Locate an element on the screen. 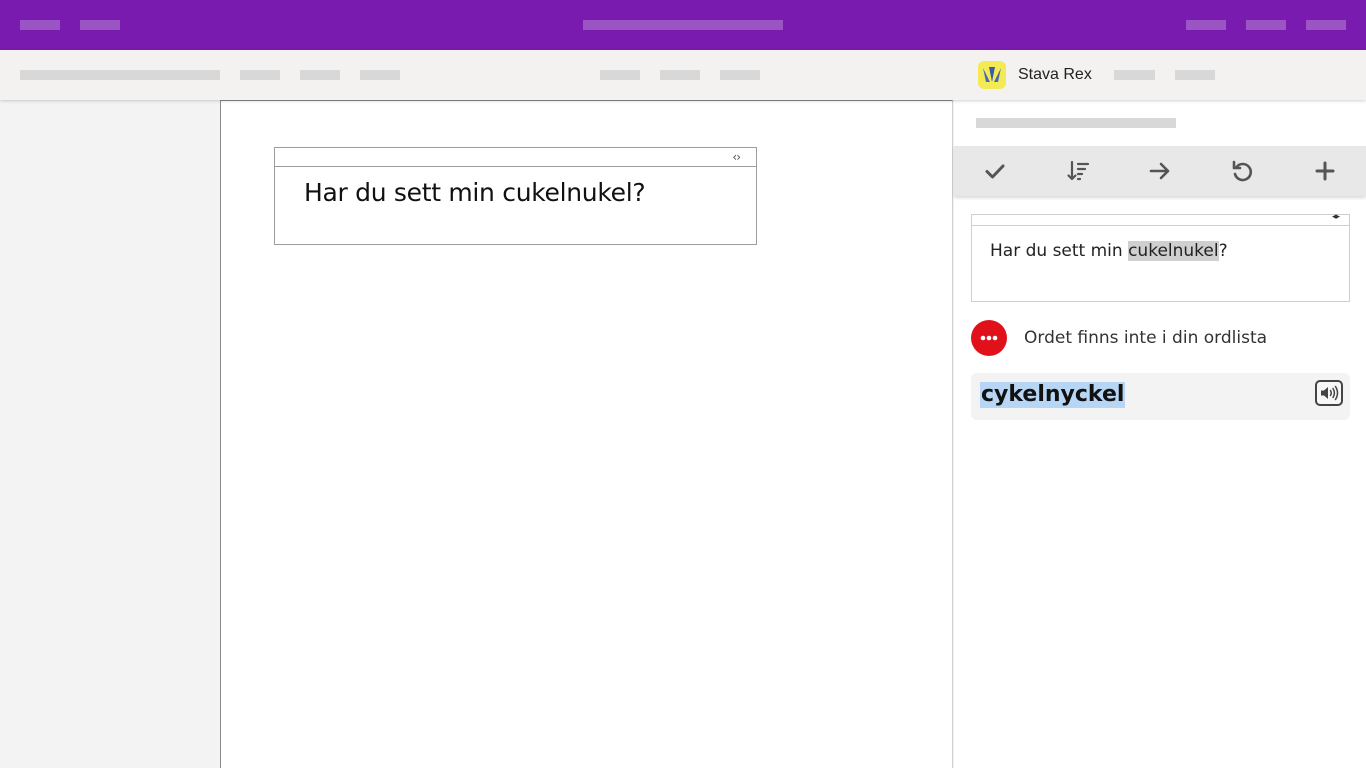 The image size is (1366, 768). undo-button is located at coordinates (1242, 171).